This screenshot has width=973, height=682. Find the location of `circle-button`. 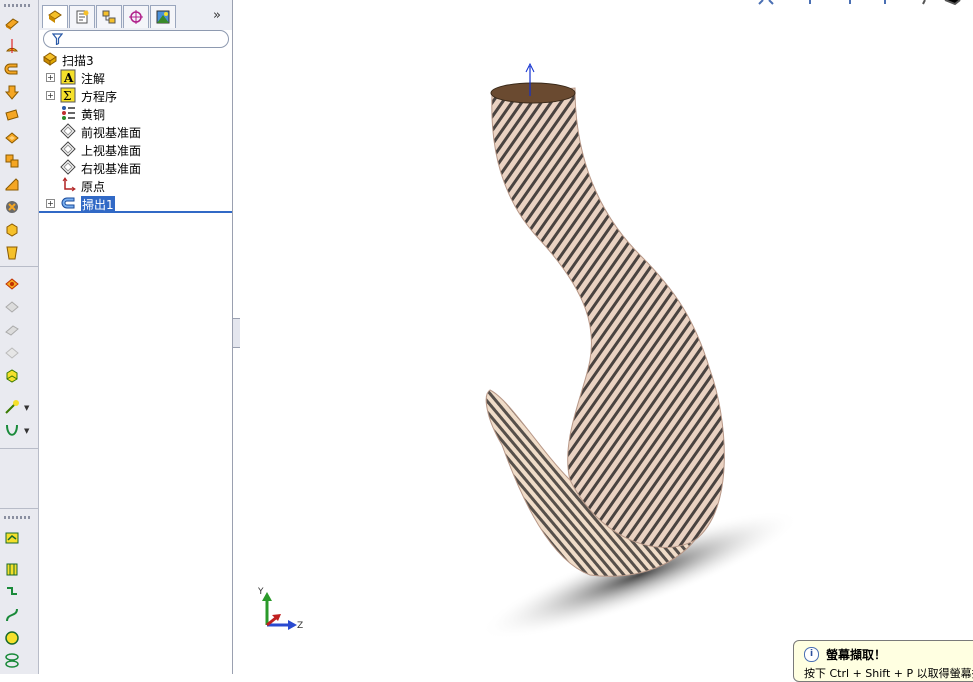

circle-button is located at coordinates (12, 638).